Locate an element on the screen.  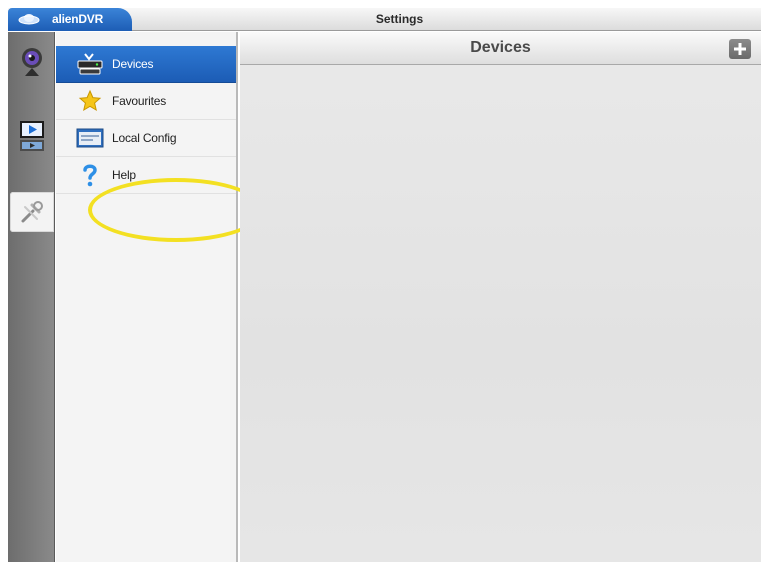
add-device-button is located at coordinates (740, 49).